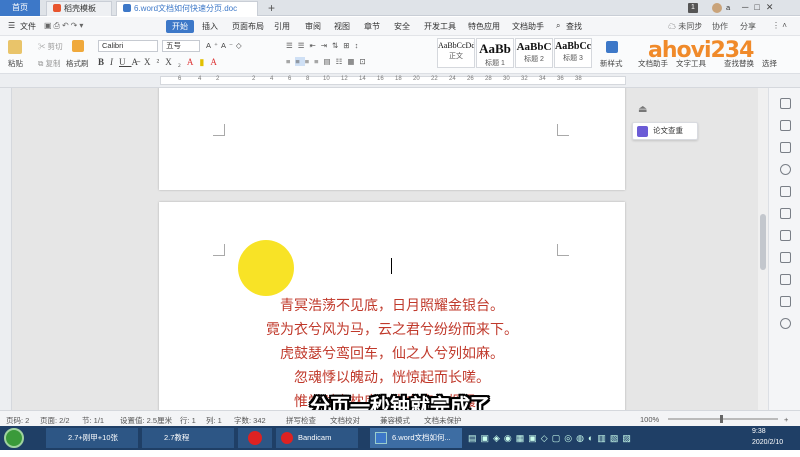 Image resolution: width=800 pixels, height=457 pixels. I want to click on help-icon, so click(785, 301).